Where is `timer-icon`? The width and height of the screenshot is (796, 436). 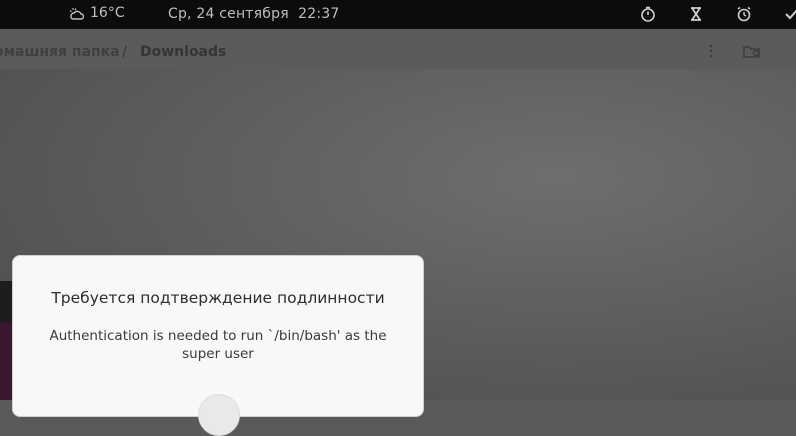
timer-icon is located at coordinates (648, 14).